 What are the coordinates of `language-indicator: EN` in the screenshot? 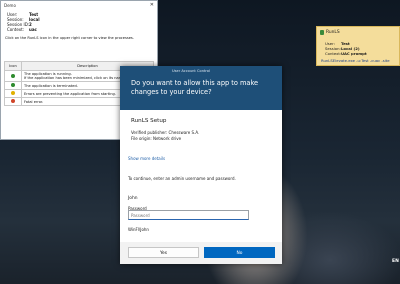 It's located at (395, 261).